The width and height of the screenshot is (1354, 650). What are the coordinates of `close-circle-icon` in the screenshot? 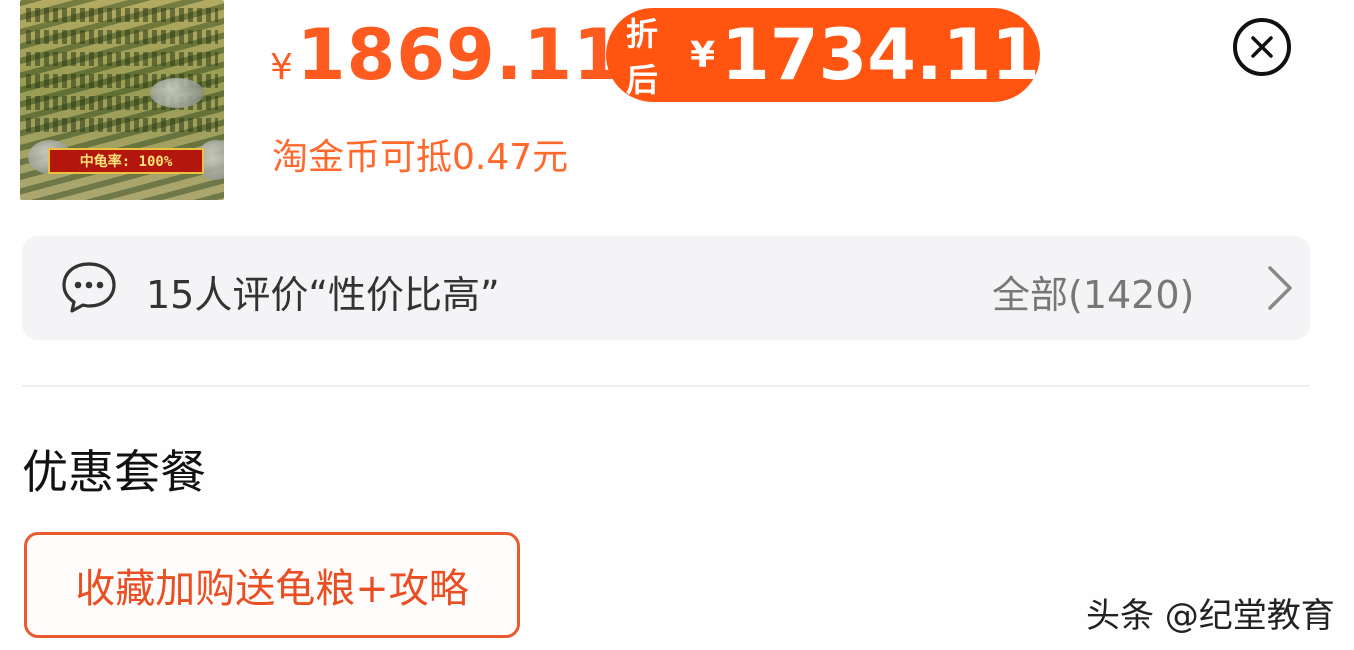 It's located at (1262, 47).